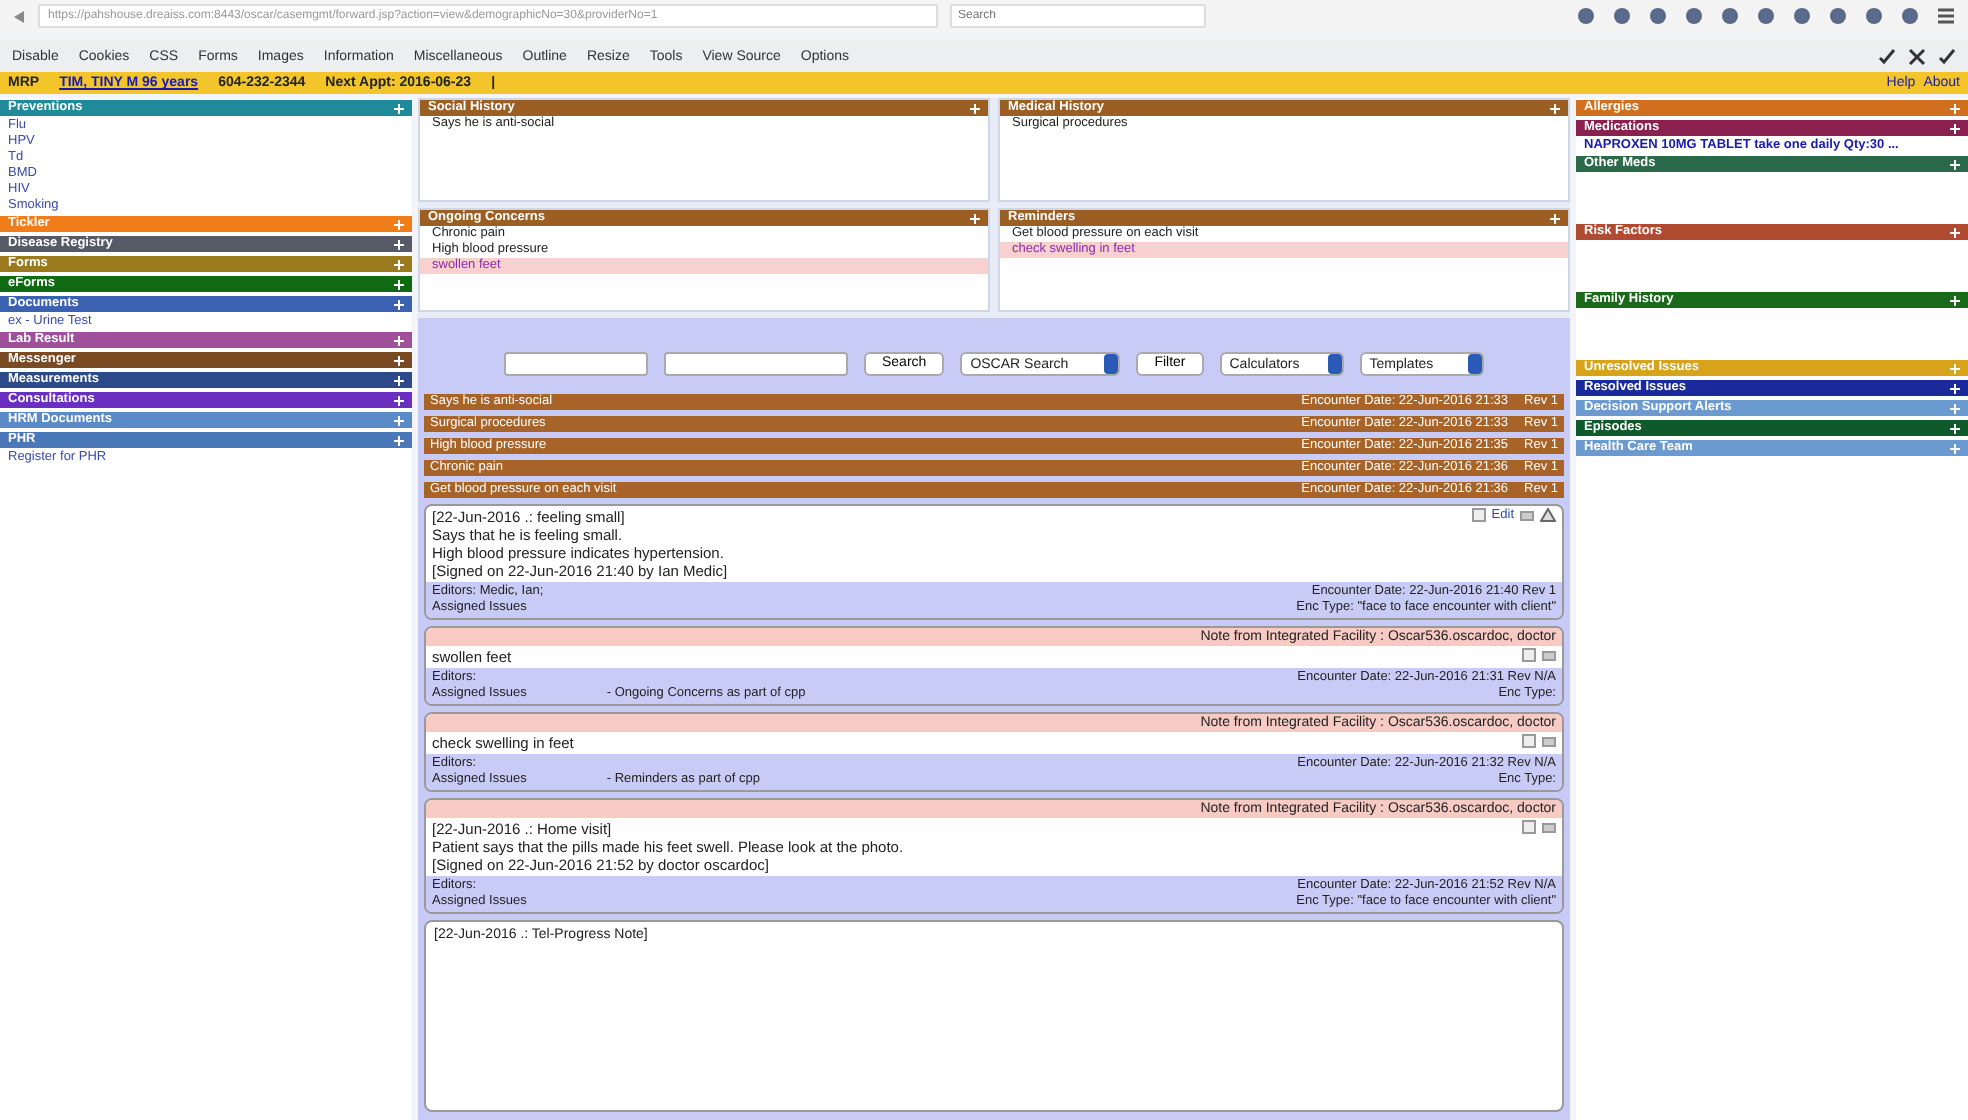 The width and height of the screenshot is (1968, 1120). I want to click on warning-icon, so click(1548, 515).